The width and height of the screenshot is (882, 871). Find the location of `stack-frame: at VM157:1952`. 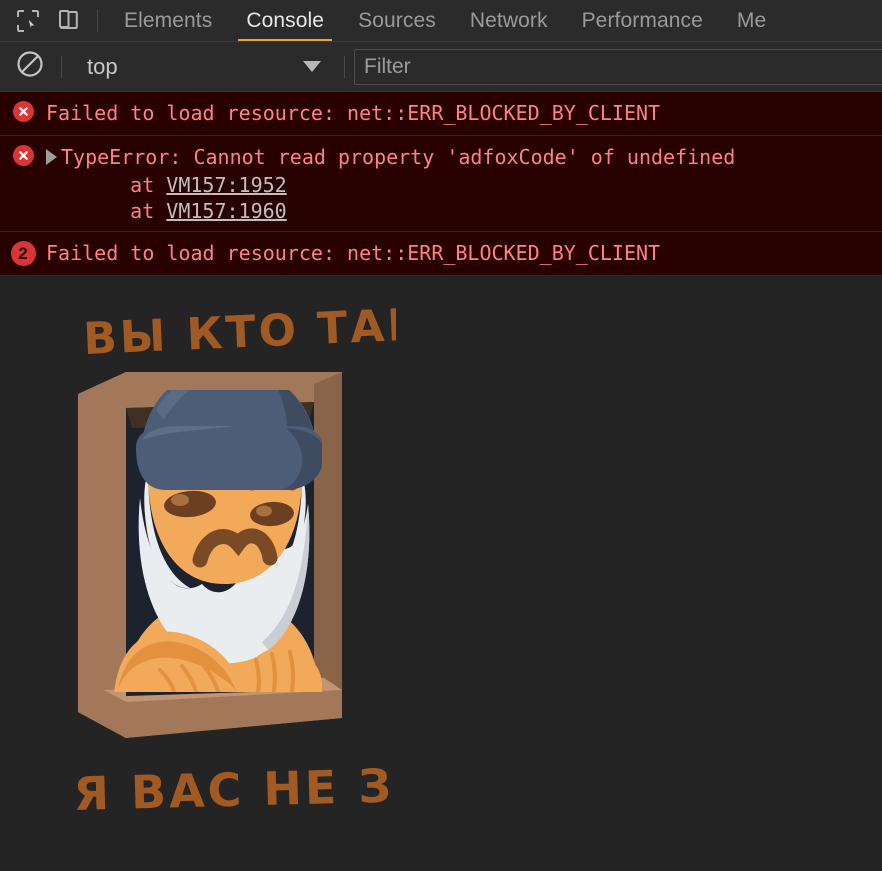

stack-frame: at VM157:1952 is located at coordinates (464, 185).